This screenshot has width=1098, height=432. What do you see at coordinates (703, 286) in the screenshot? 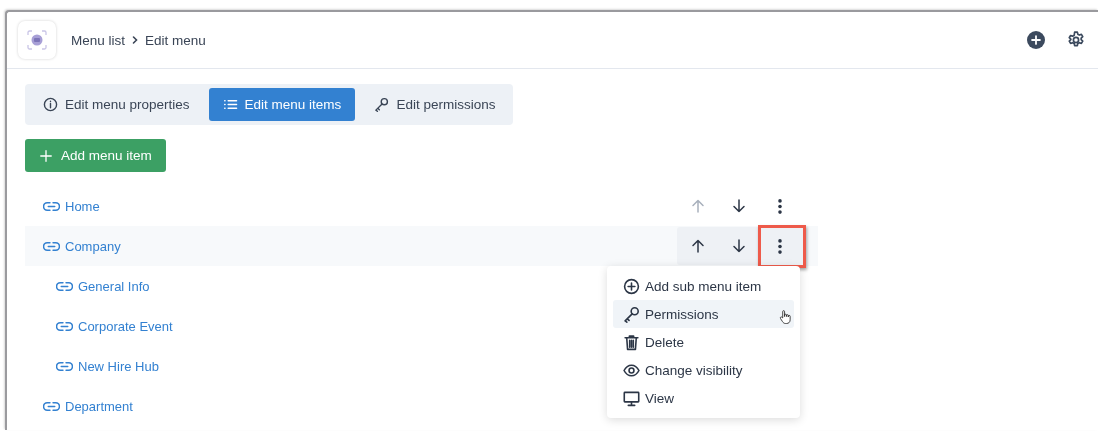
I see `context-menu-item: Add sub menu item` at bounding box center [703, 286].